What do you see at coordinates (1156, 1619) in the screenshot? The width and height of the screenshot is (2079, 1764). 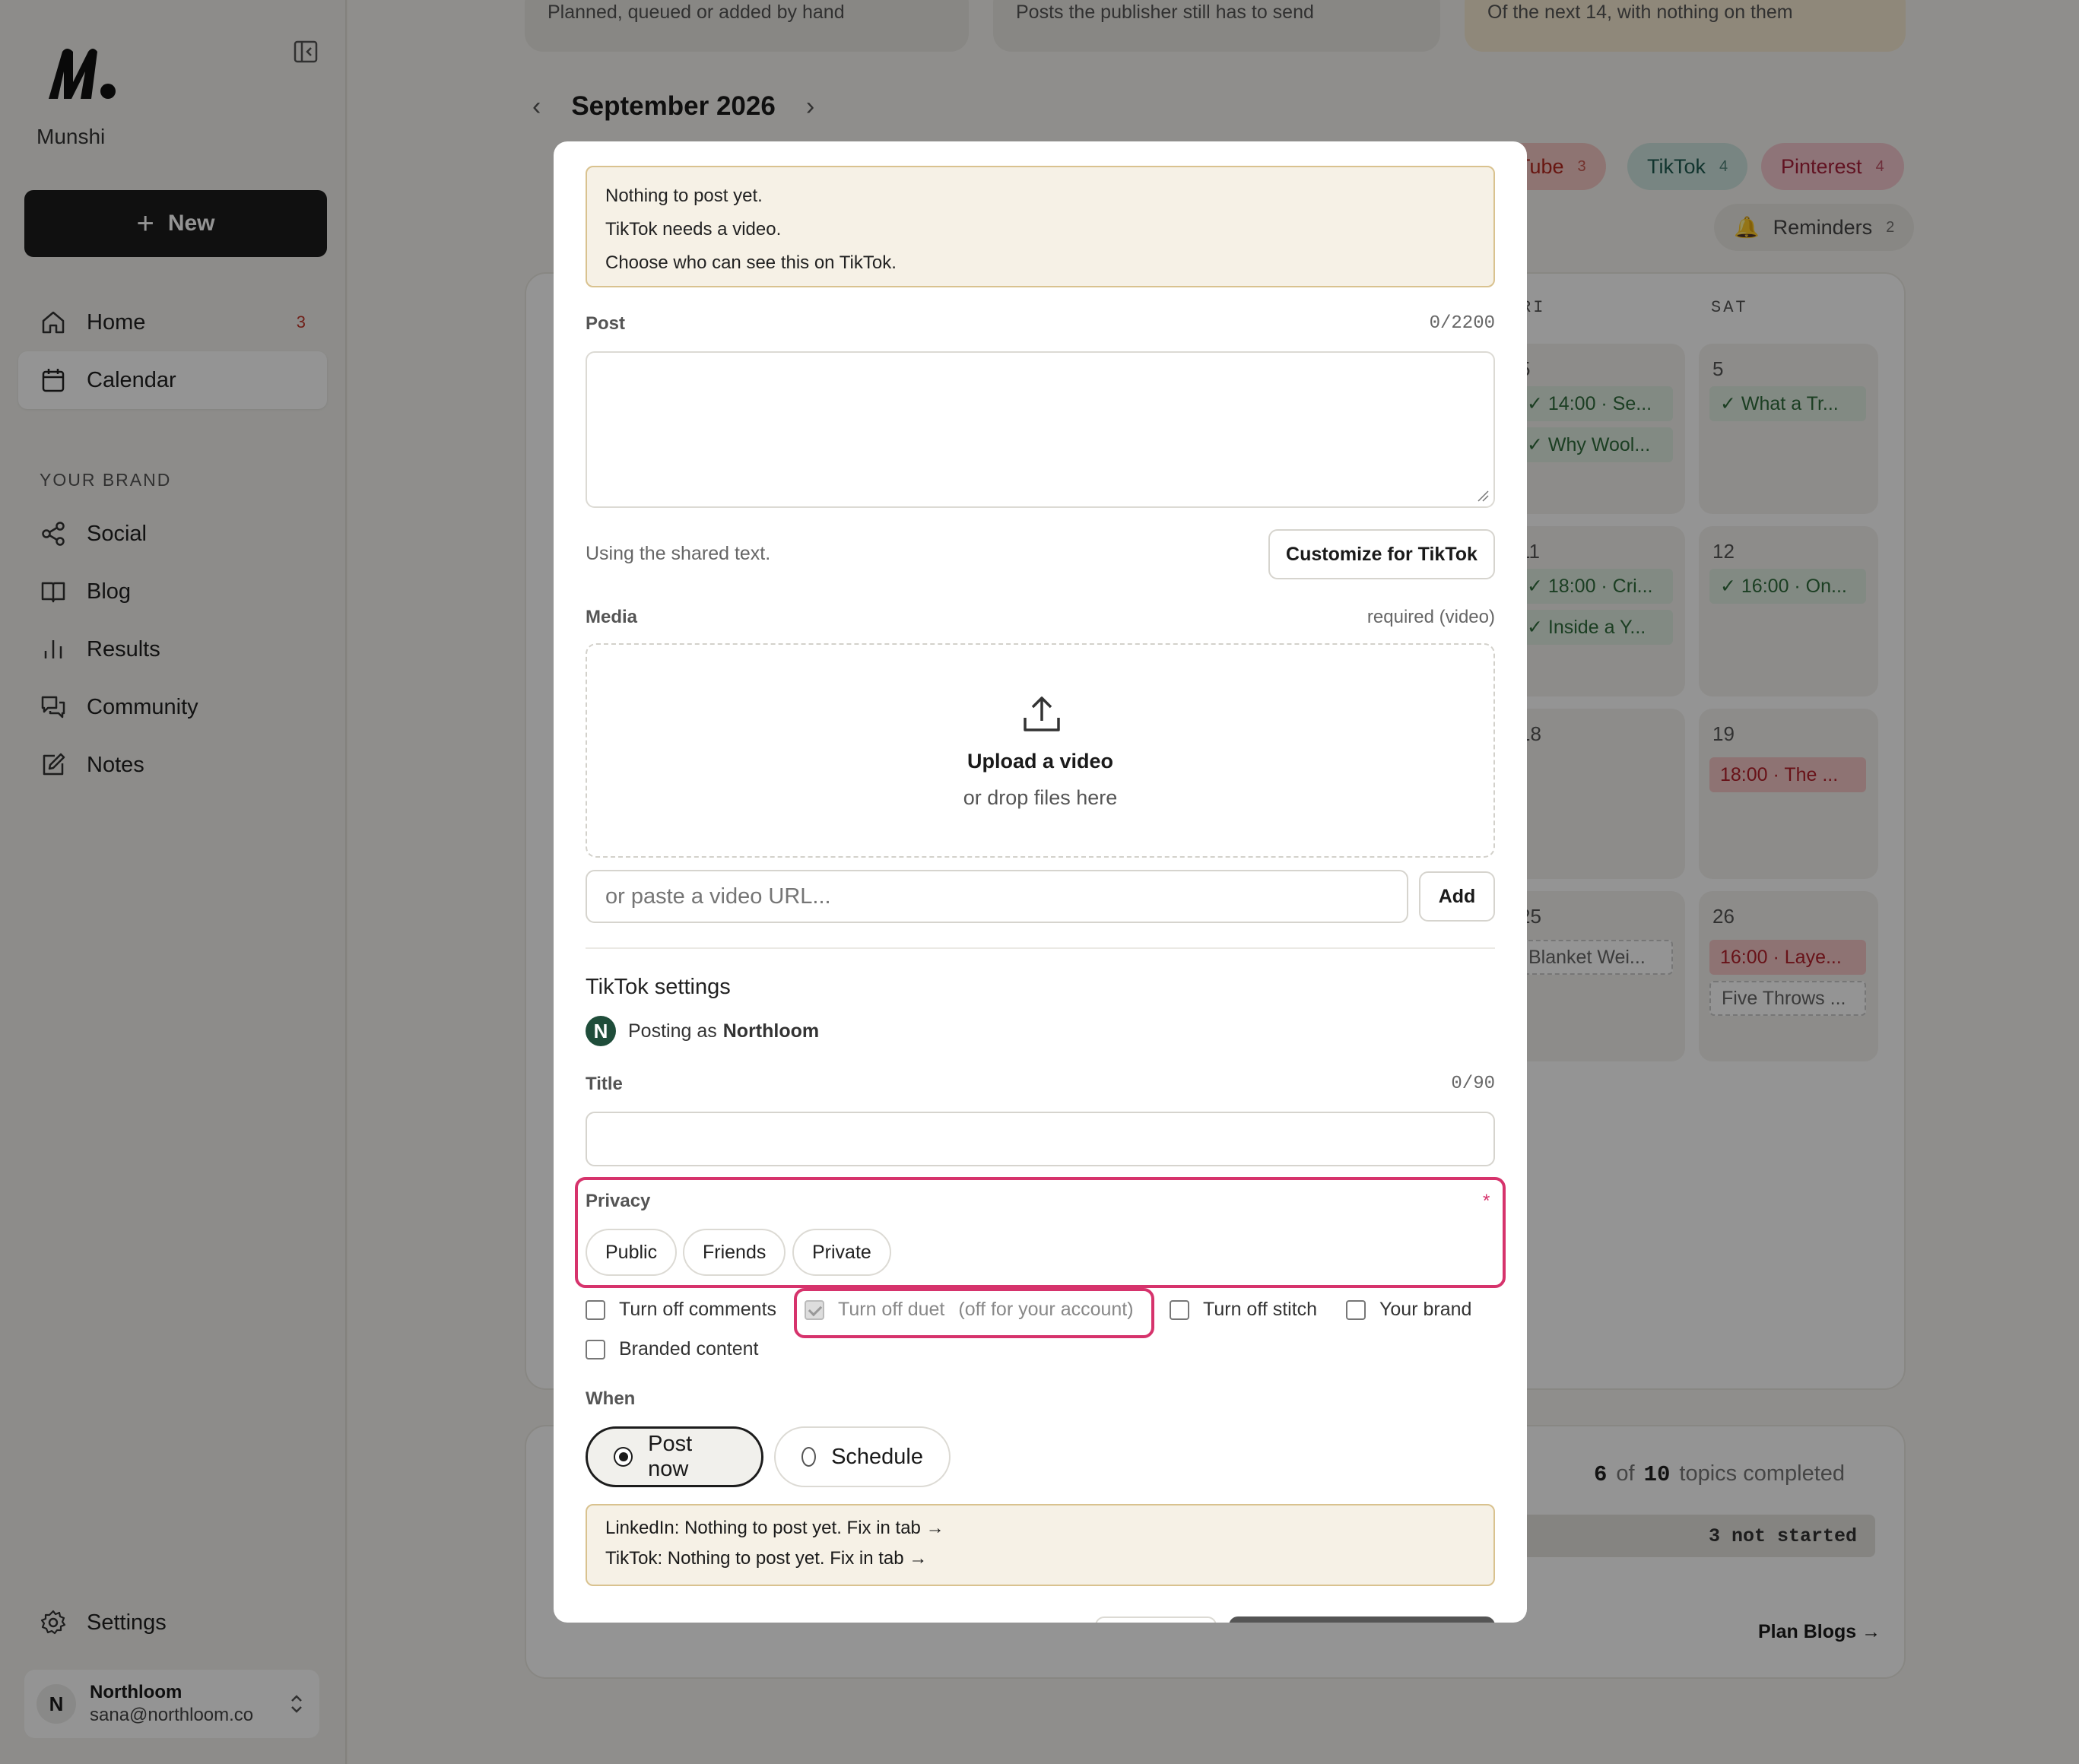 I see `cancel-button` at bounding box center [1156, 1619].